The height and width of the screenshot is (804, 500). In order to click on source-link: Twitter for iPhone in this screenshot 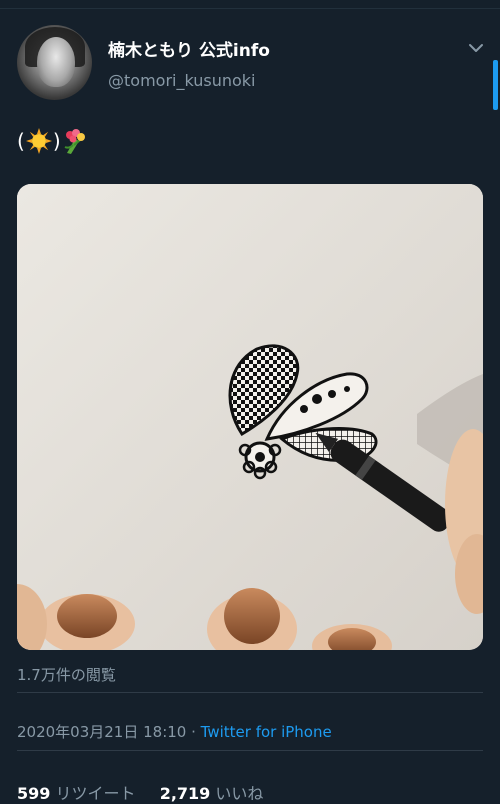, I will do `click(266, 732)`.